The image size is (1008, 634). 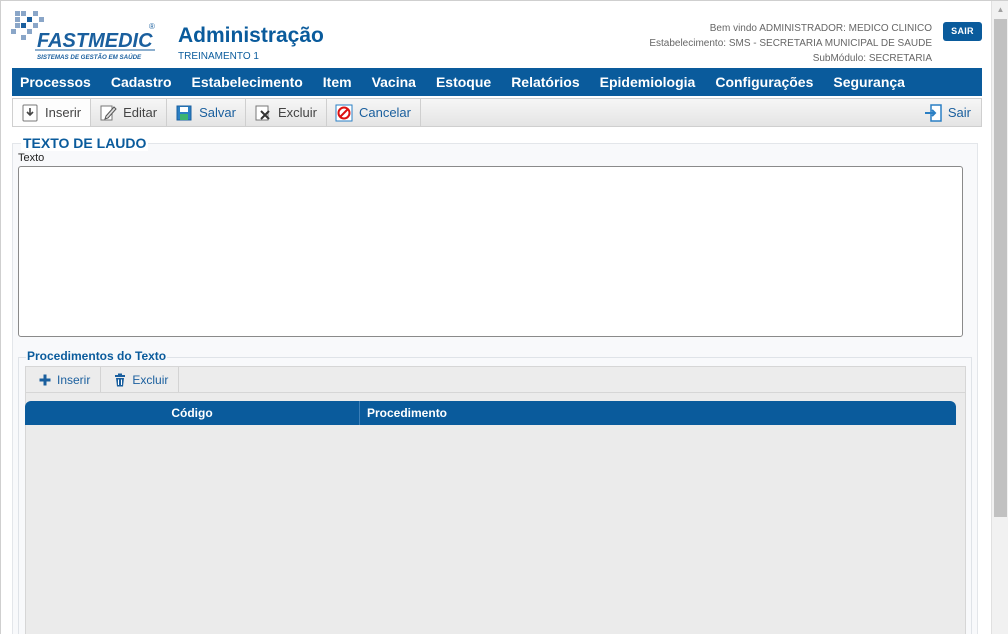 I want to click on procedure-delete-label: Excluir, so click(x=150, y=379).